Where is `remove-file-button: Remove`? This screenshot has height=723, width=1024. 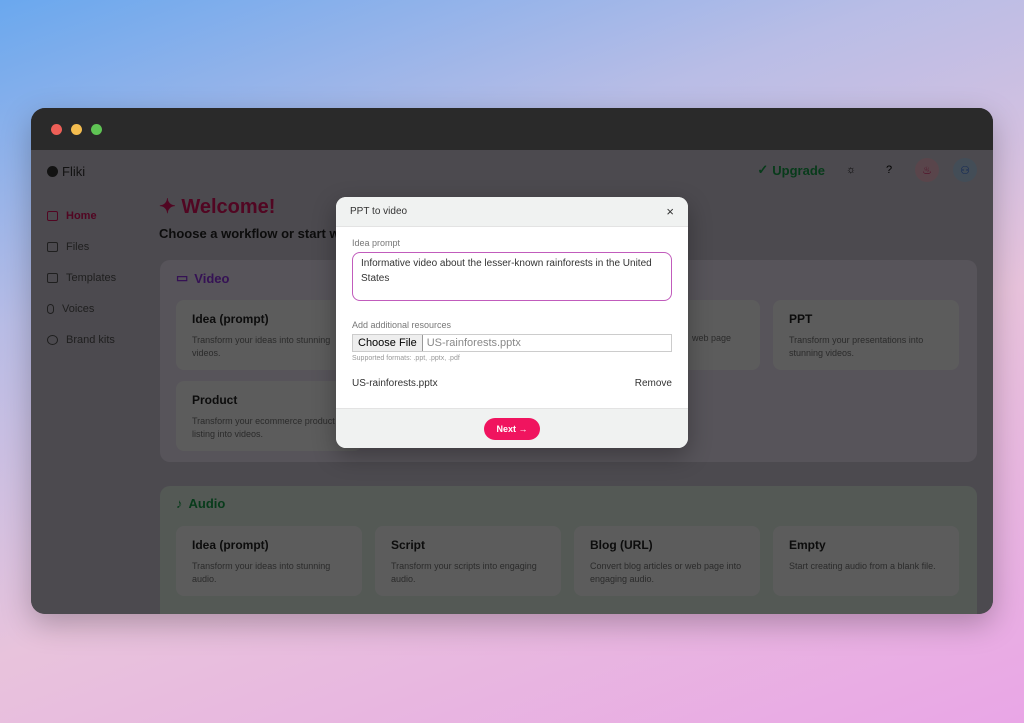
remove-file-button: Remove is located at coordinates (653, 383).